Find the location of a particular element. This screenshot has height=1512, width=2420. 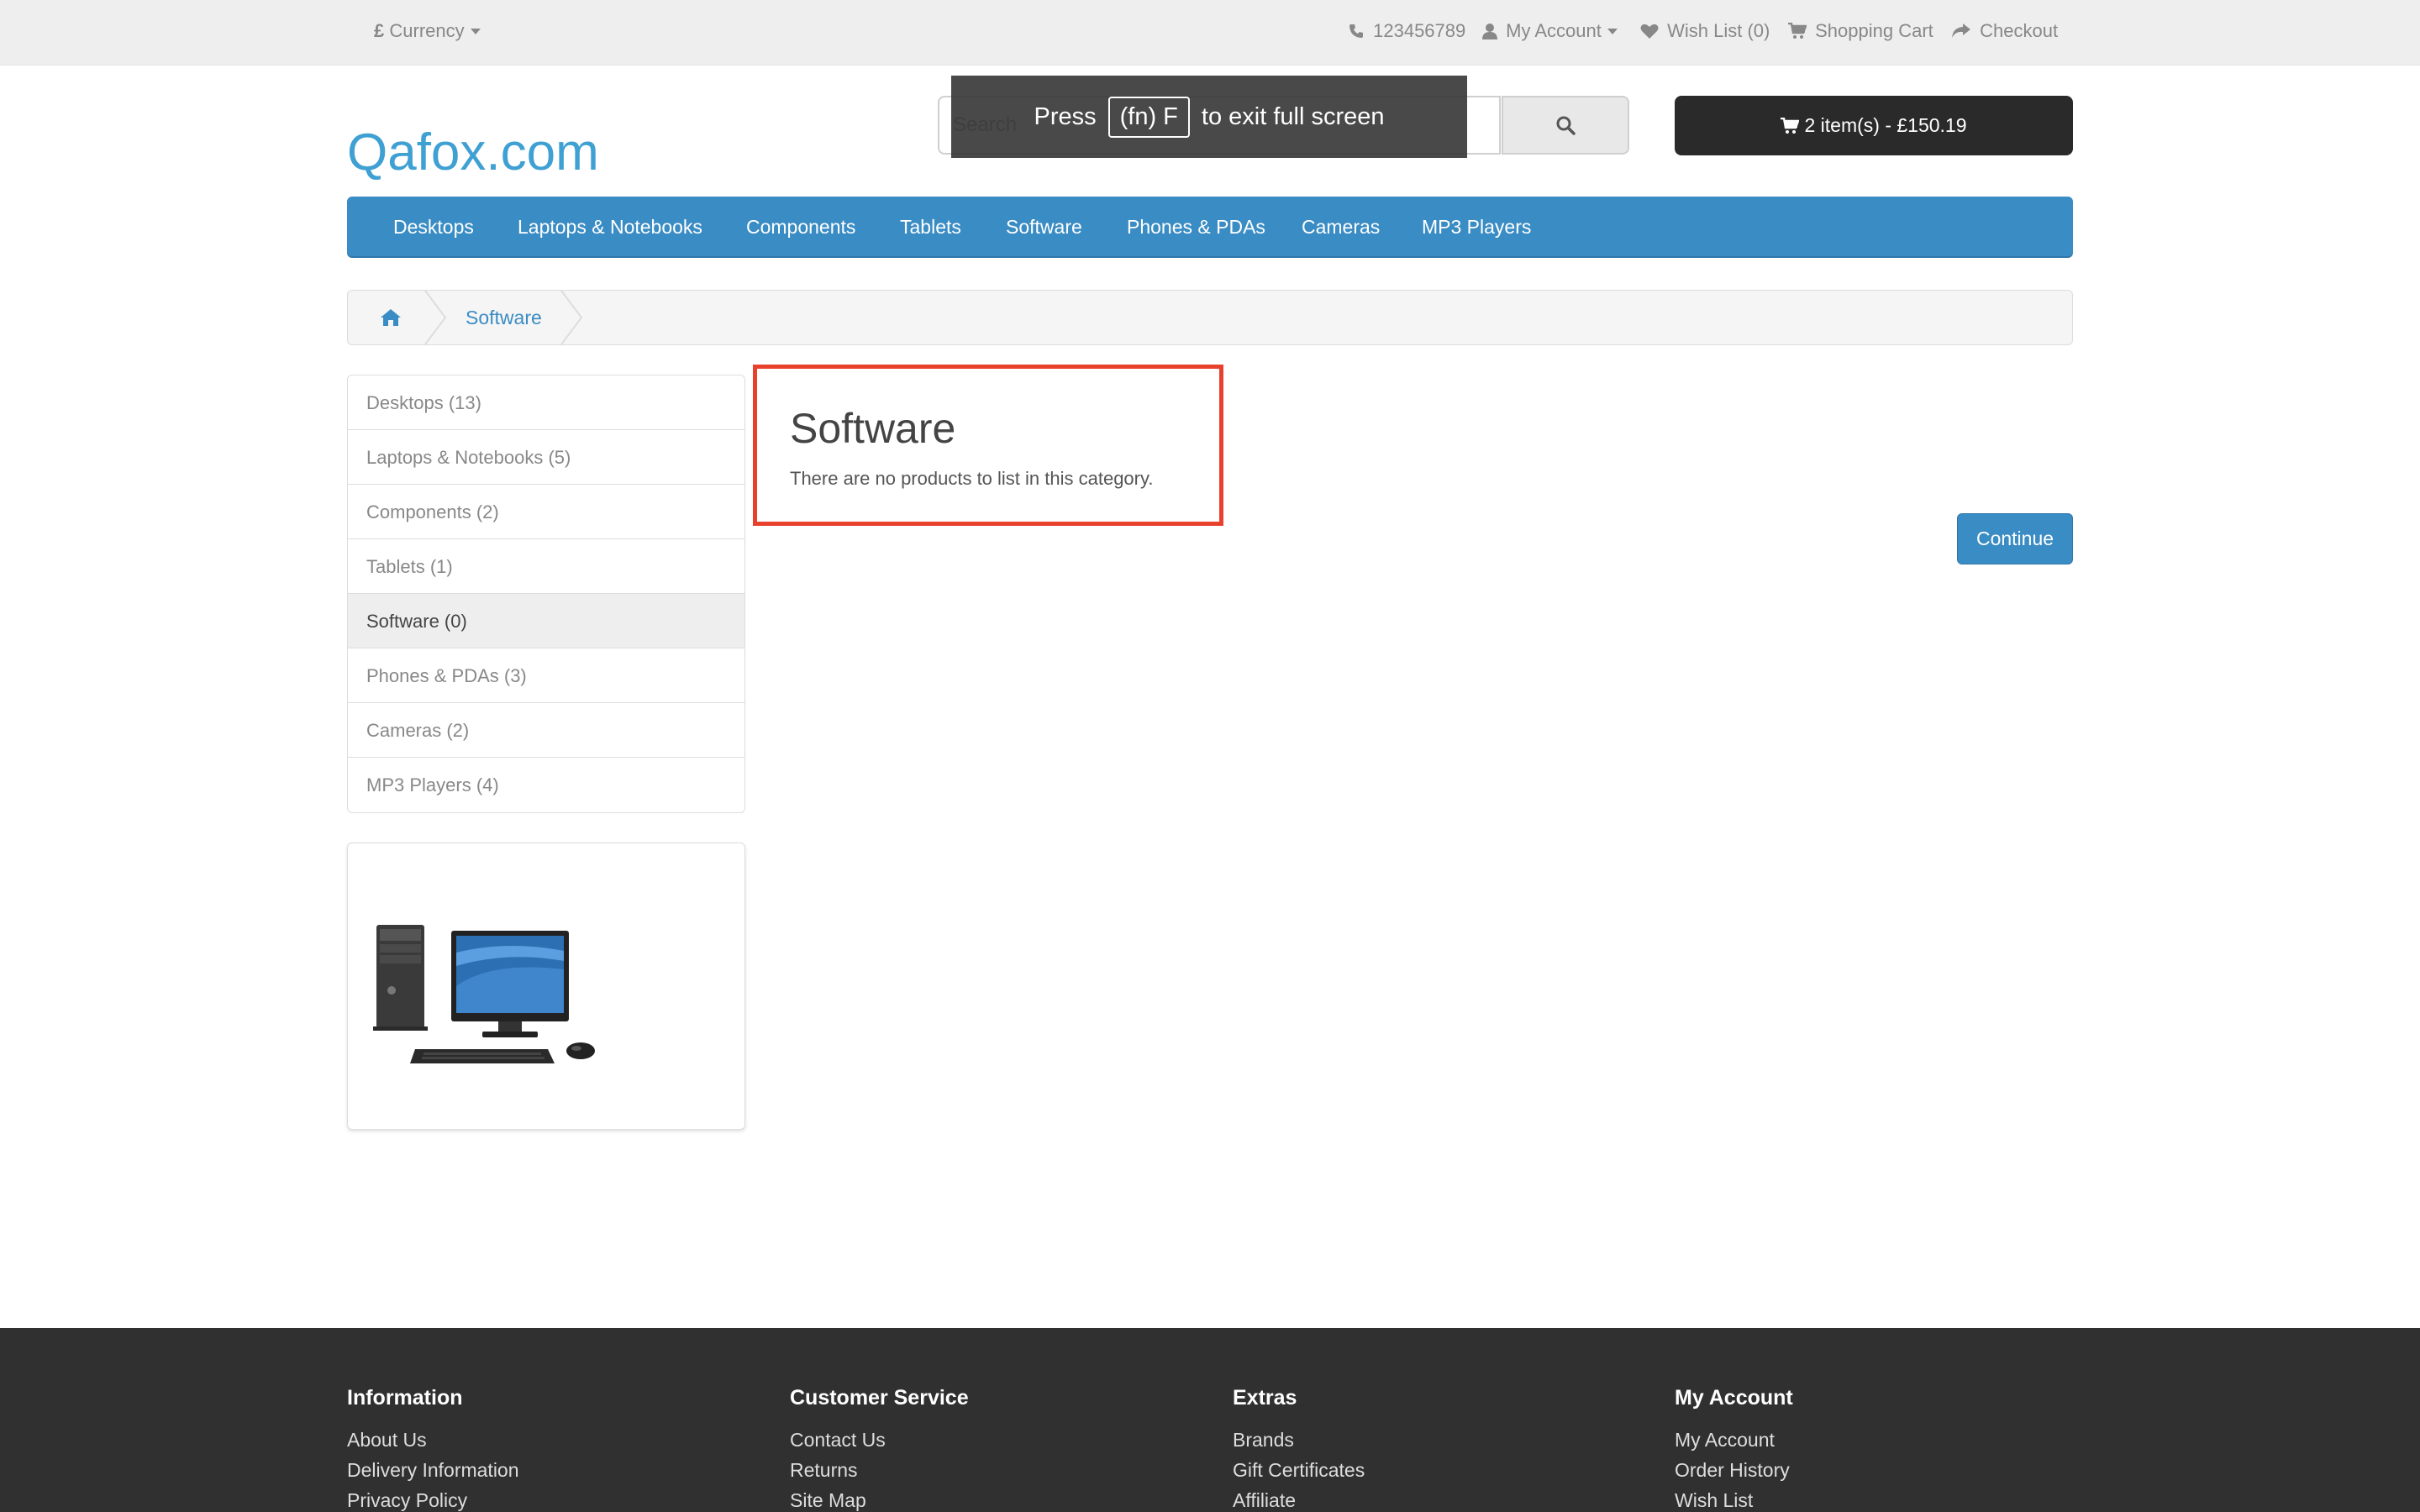

continue-button: Continue is located at coordinates (2015, 538).